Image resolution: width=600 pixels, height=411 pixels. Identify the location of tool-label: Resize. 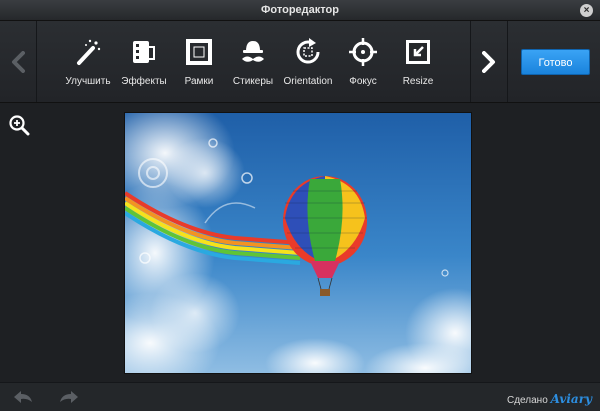
(418, 81).